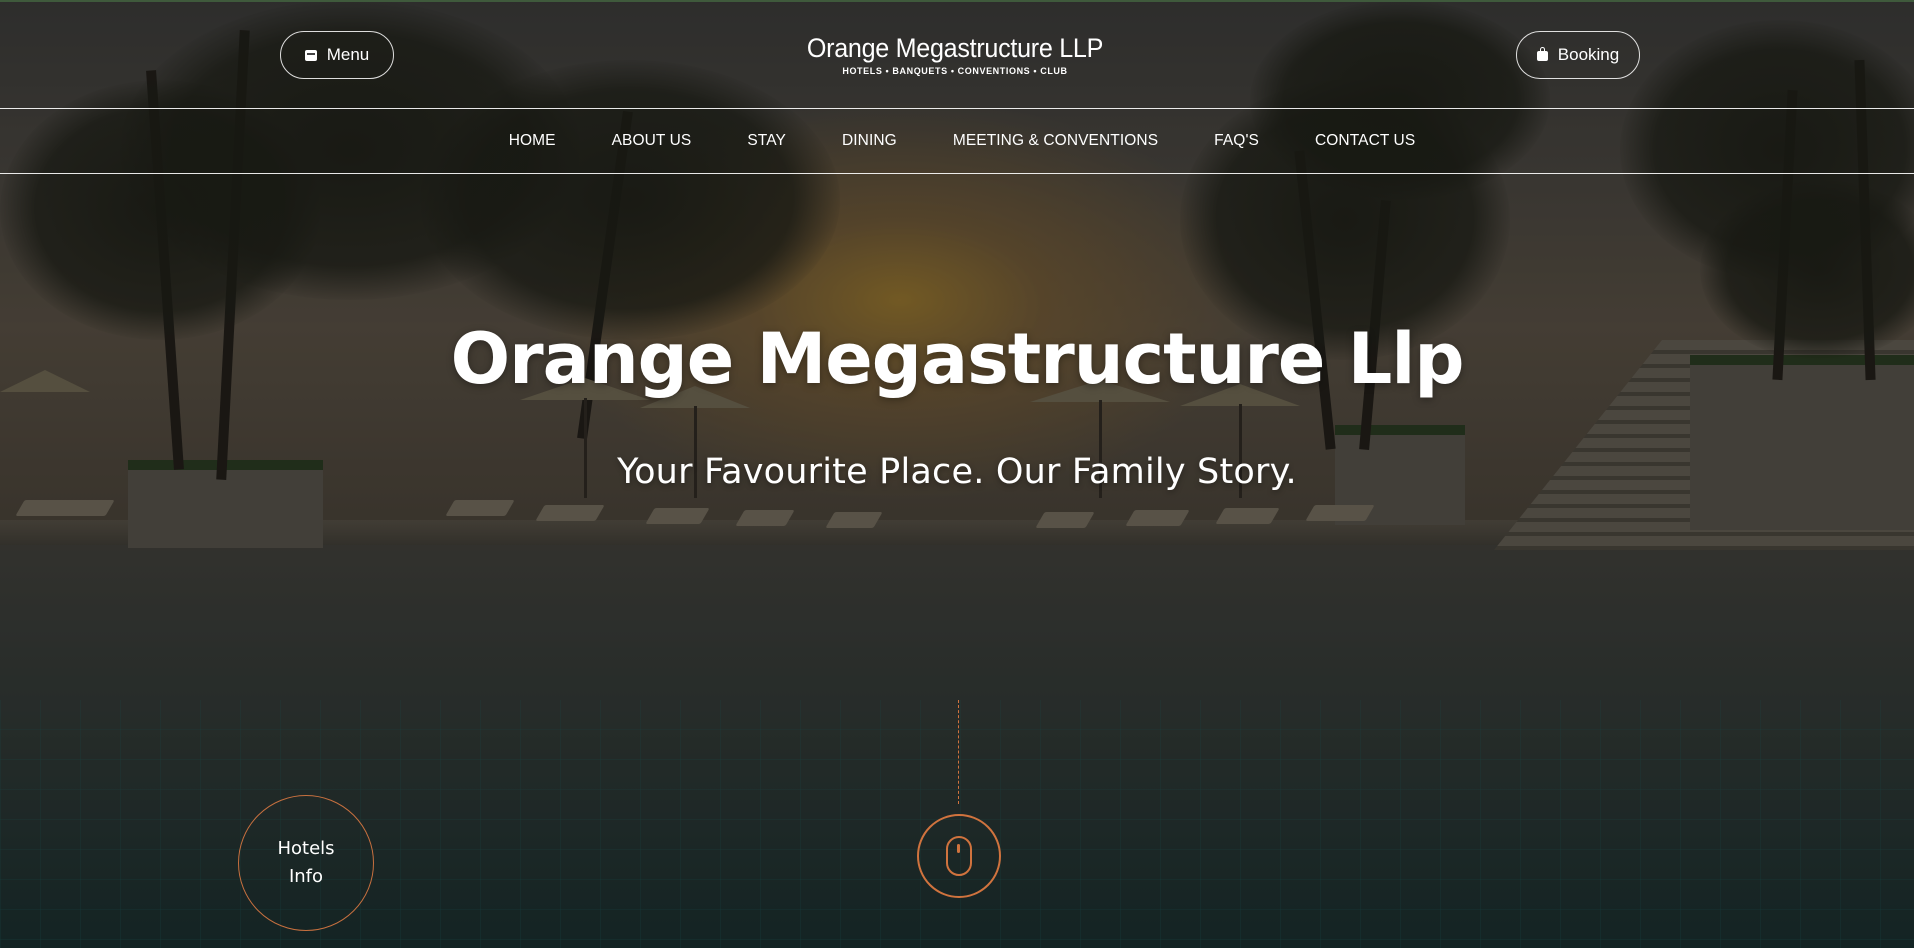  I want to click on hero-subtitle: Your Favourite Place. Our Family Story., so click(957, 472).